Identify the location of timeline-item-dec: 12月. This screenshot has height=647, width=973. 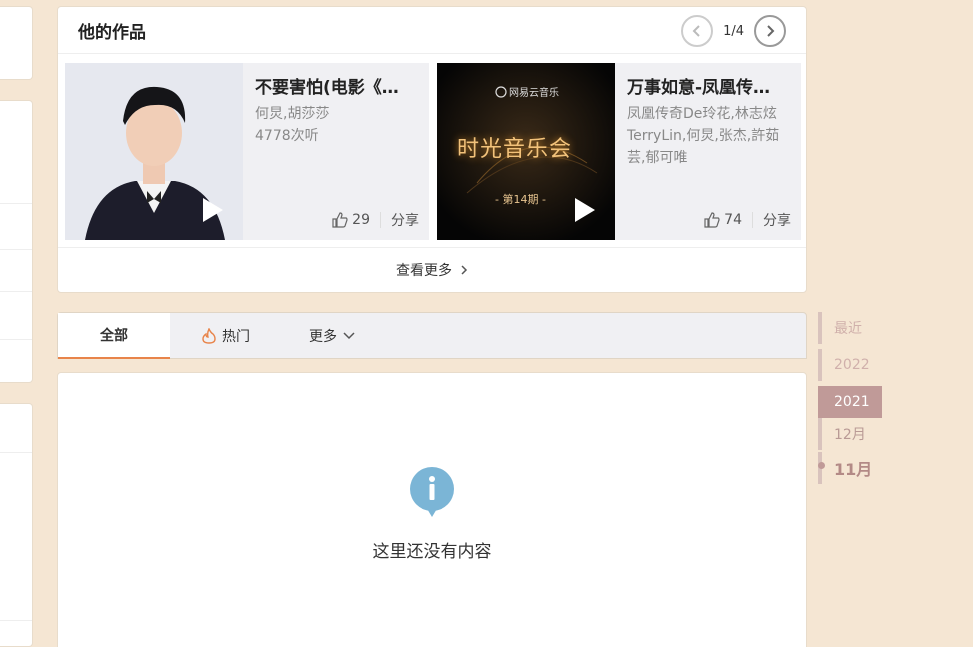
(842, 434).